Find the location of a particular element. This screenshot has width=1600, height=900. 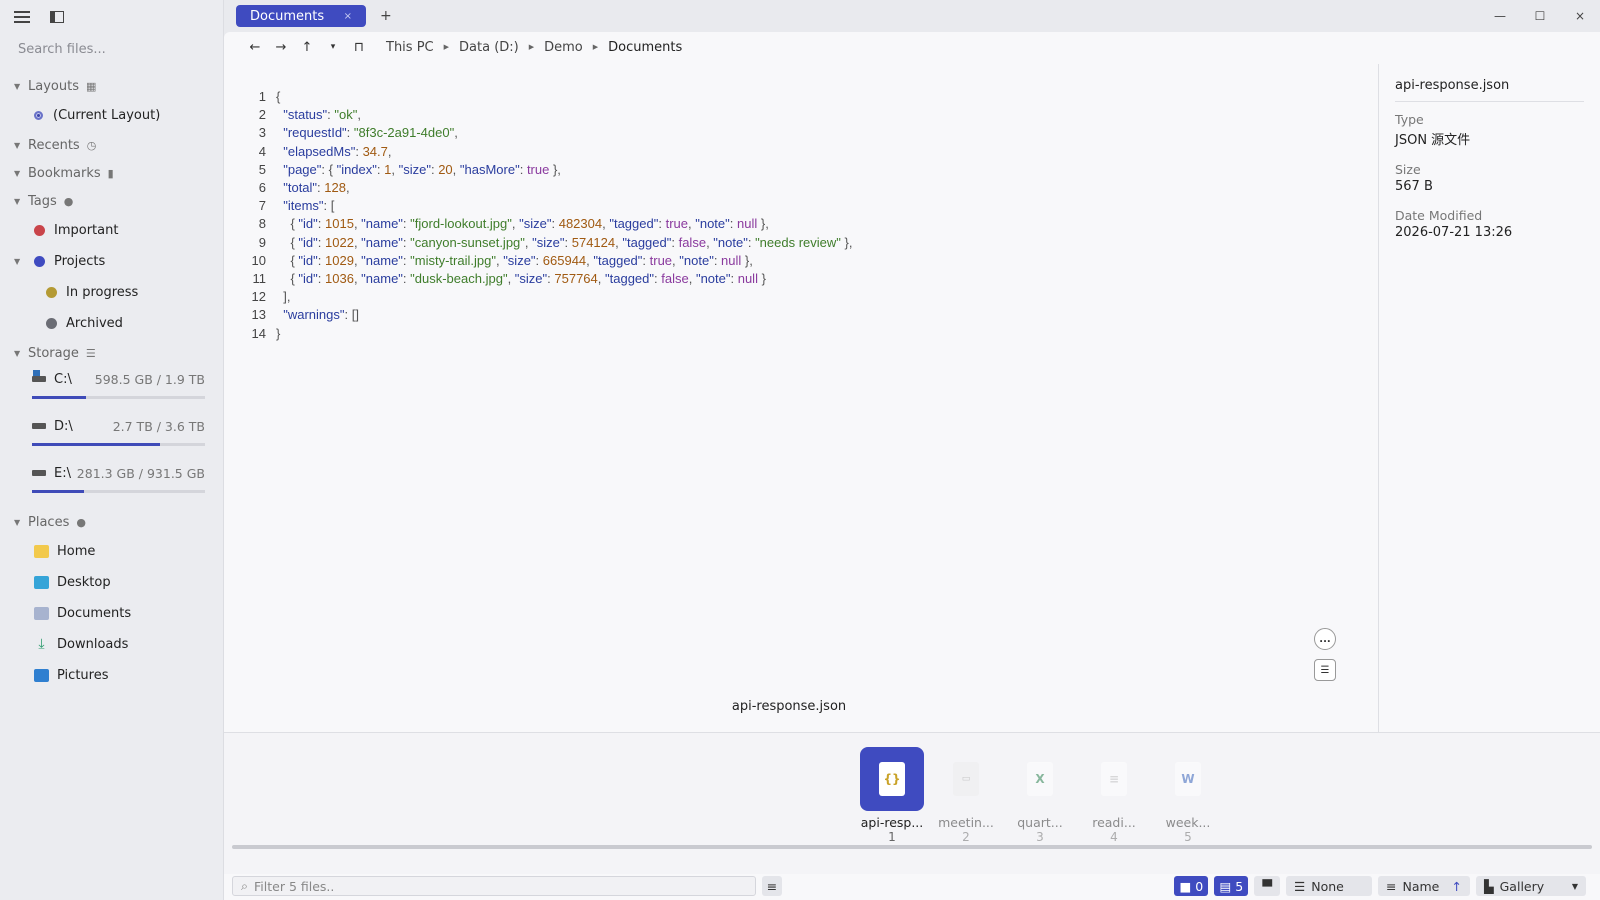

thumbnail-quarterly: X quart... 3 is located at coordinates (1040, 795).